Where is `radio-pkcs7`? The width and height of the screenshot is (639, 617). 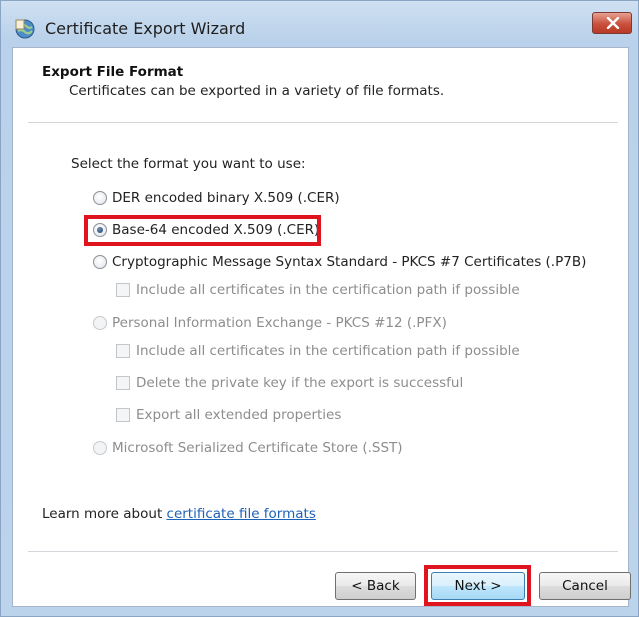 radio-pkcs7 is located at coordinates (100, 262).